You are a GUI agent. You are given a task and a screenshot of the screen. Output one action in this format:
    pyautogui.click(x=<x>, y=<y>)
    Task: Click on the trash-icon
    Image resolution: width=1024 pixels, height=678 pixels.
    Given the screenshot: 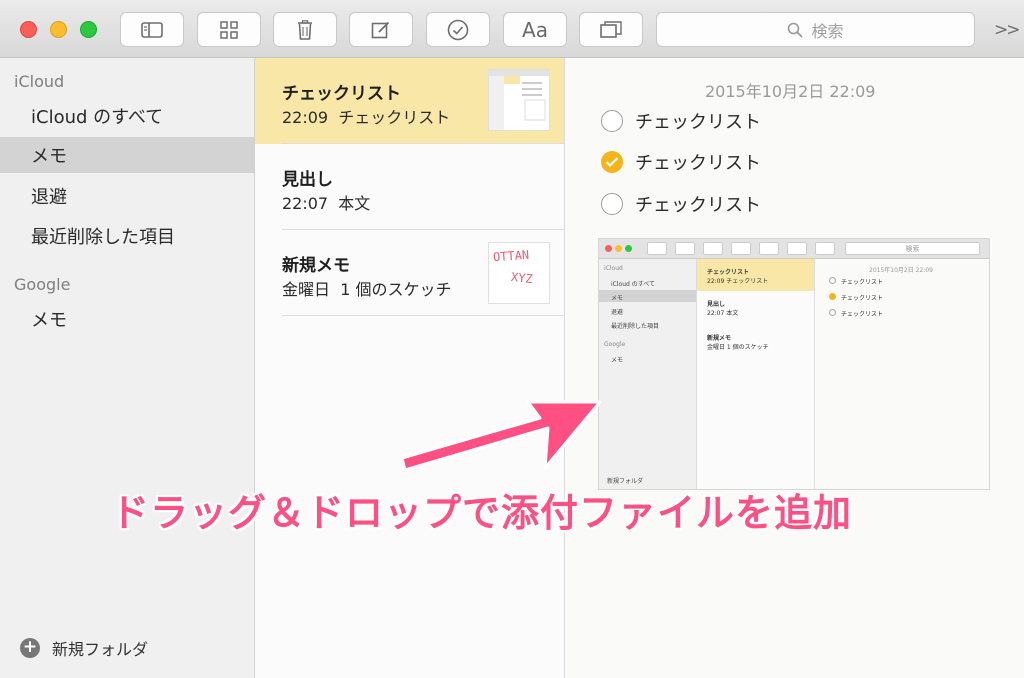 What is the action you would take?
    pyautogui.click(x=305, y=29)
    